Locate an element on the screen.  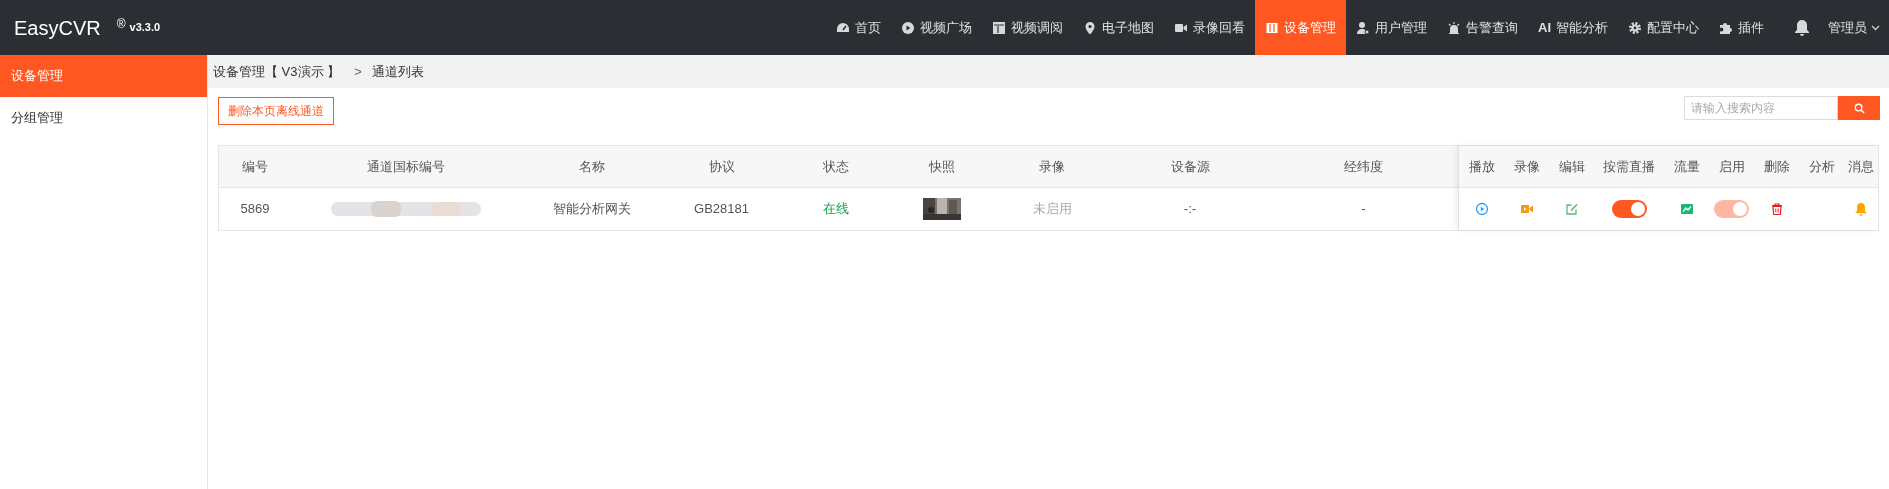
column-header: 启用 is located at coordinates (1731, 166).